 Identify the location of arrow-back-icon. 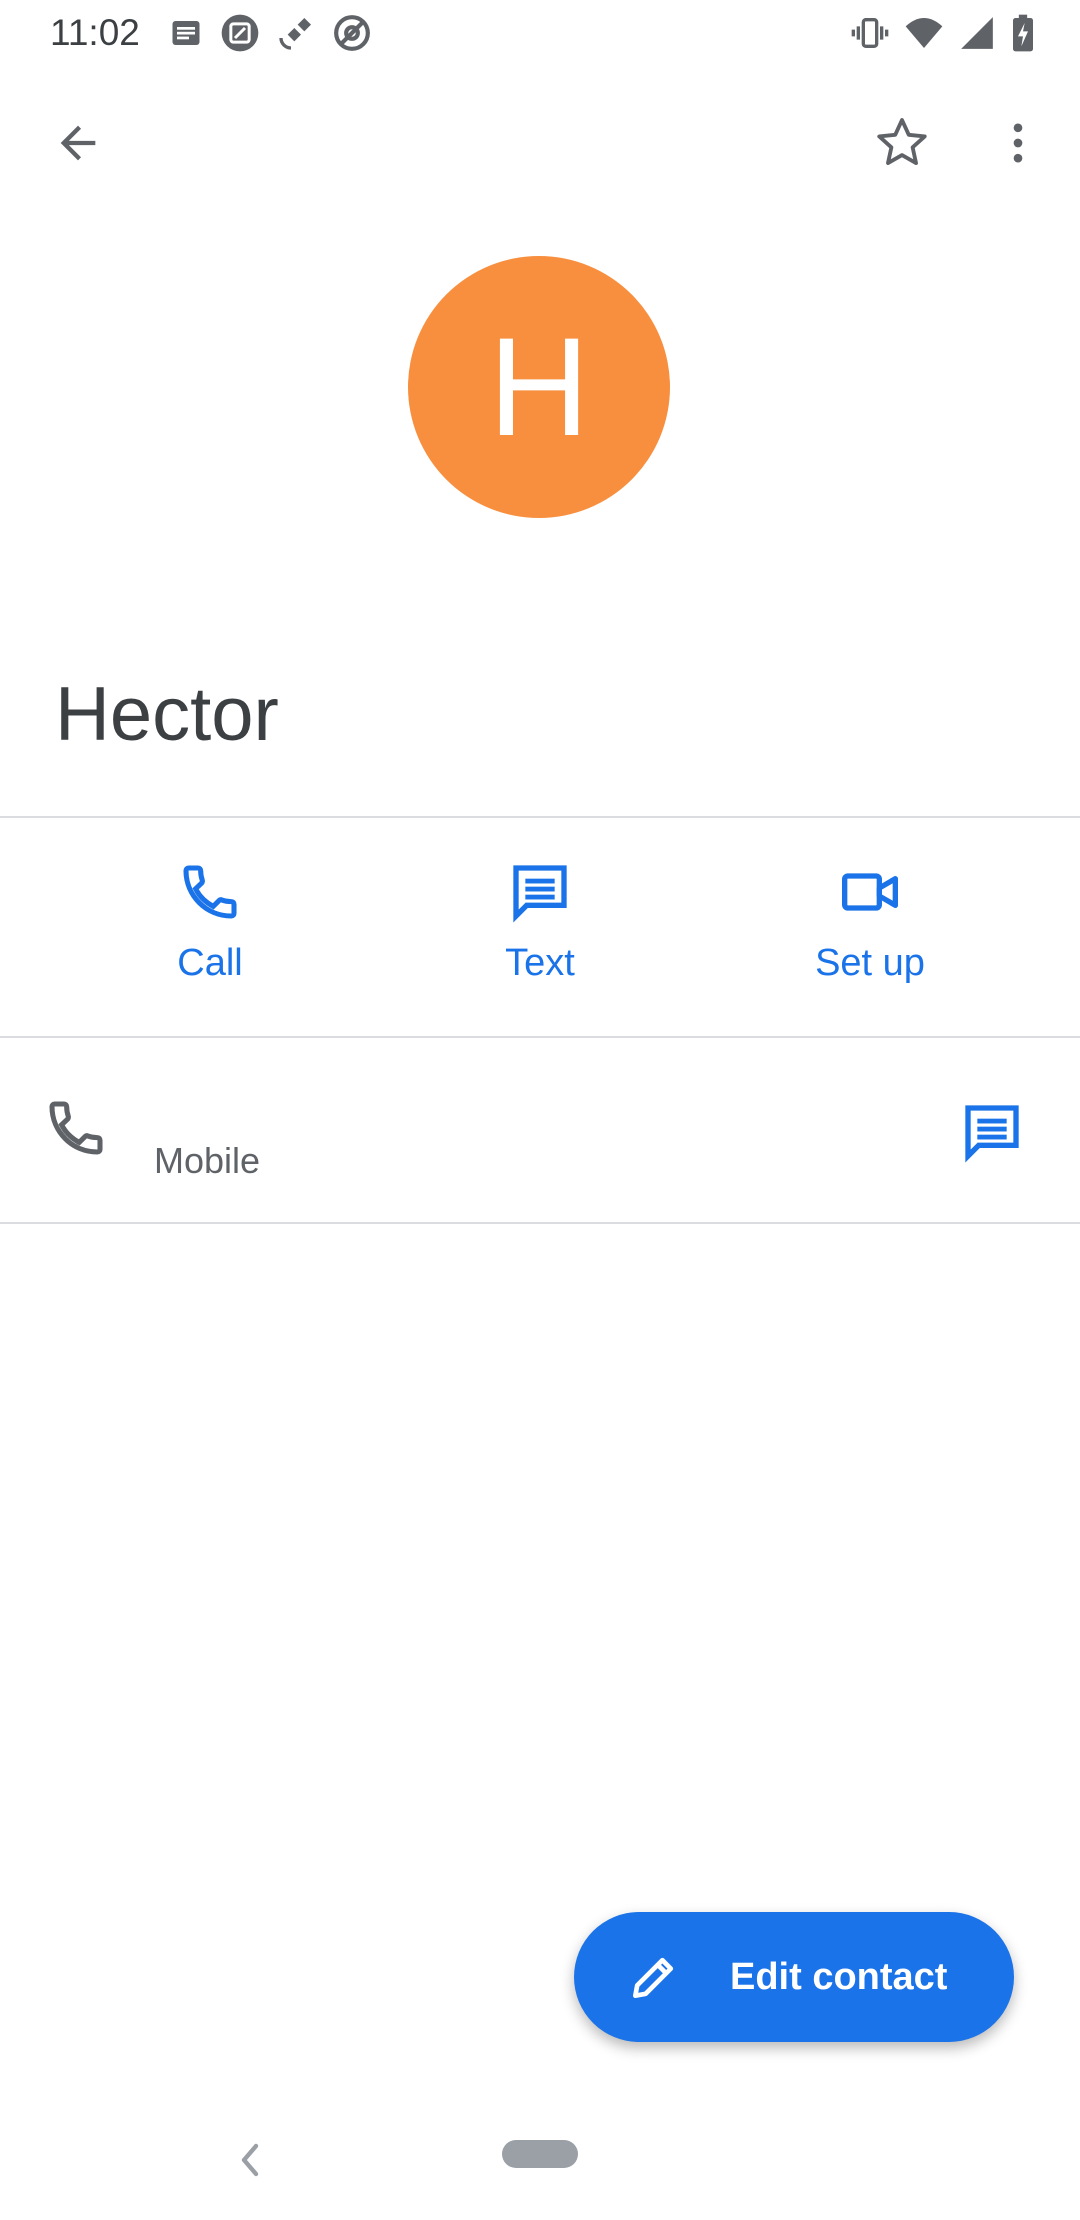
(78, 143).